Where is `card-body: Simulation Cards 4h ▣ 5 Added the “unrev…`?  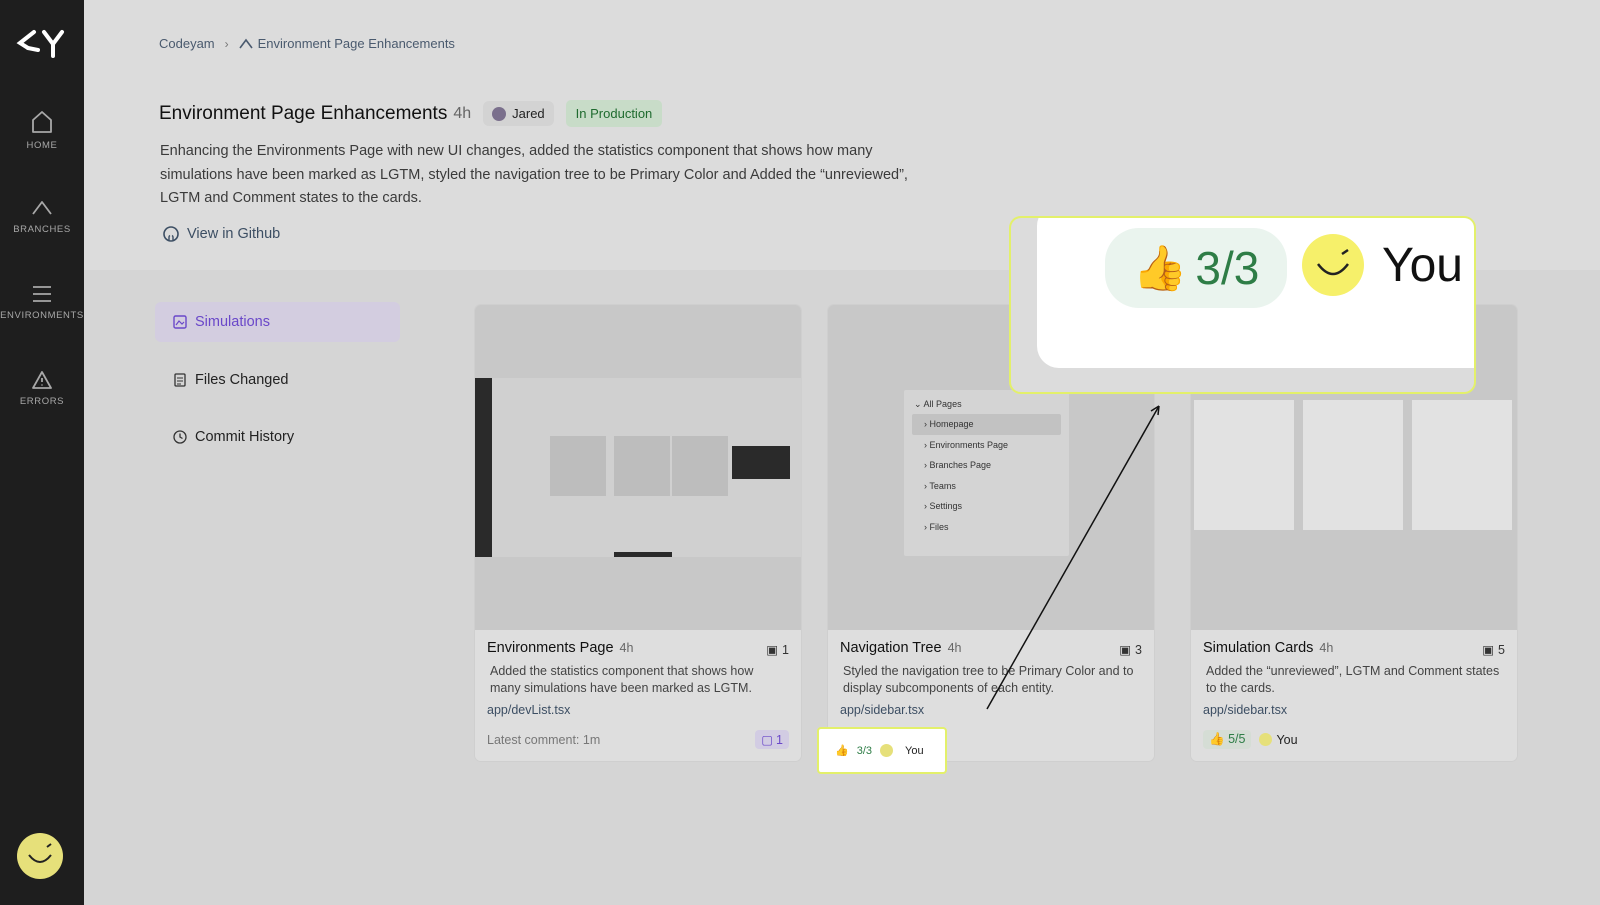
card-body: Simulation Cards 4h ▣ 5 Added the “unrev… is located at coordinates (1354, 695).